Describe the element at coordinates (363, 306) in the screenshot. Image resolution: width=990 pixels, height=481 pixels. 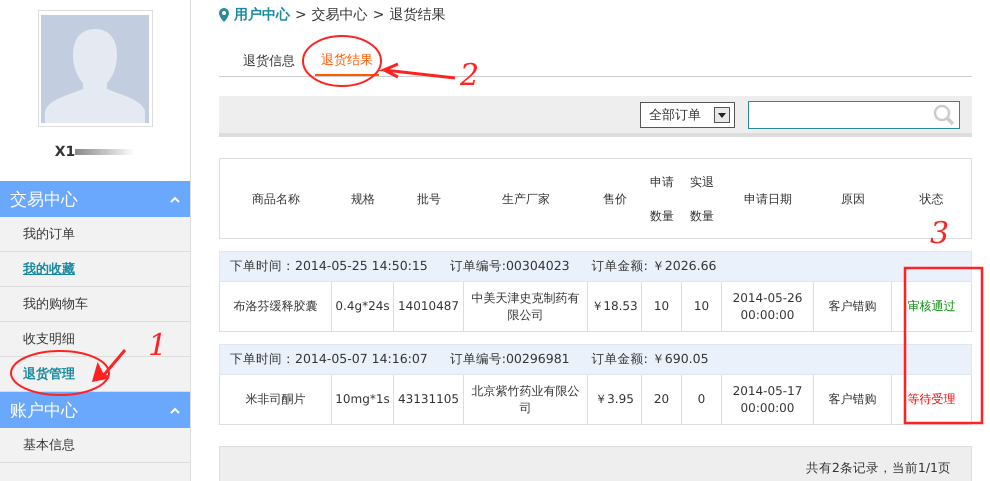
I see `table-cell: 0.4g*24s` at that location.